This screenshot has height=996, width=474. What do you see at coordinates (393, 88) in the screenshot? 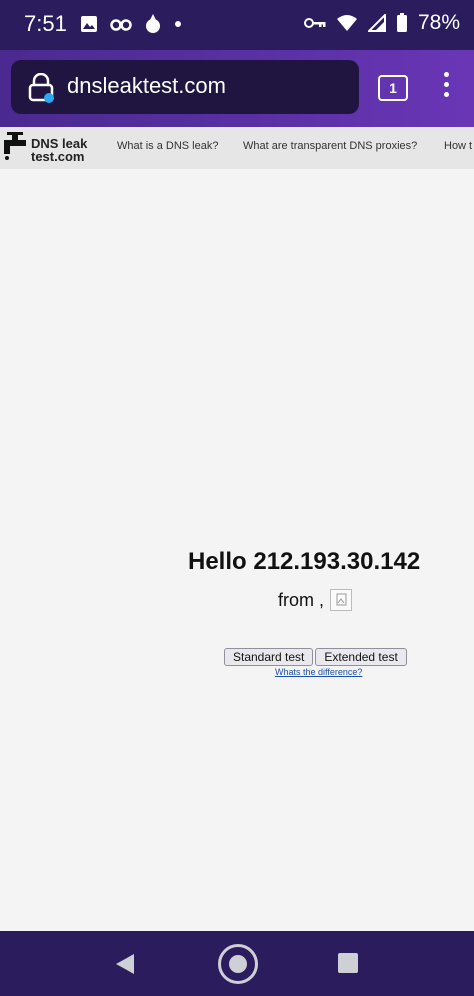
I see `tab-count-button: 1` at bounding box center [393, 88].